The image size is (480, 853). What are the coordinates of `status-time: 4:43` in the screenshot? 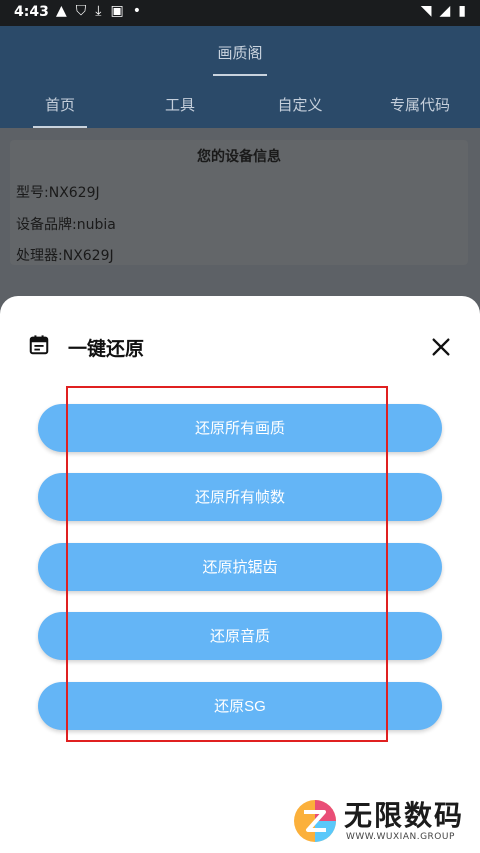 It's located at (31, 12).